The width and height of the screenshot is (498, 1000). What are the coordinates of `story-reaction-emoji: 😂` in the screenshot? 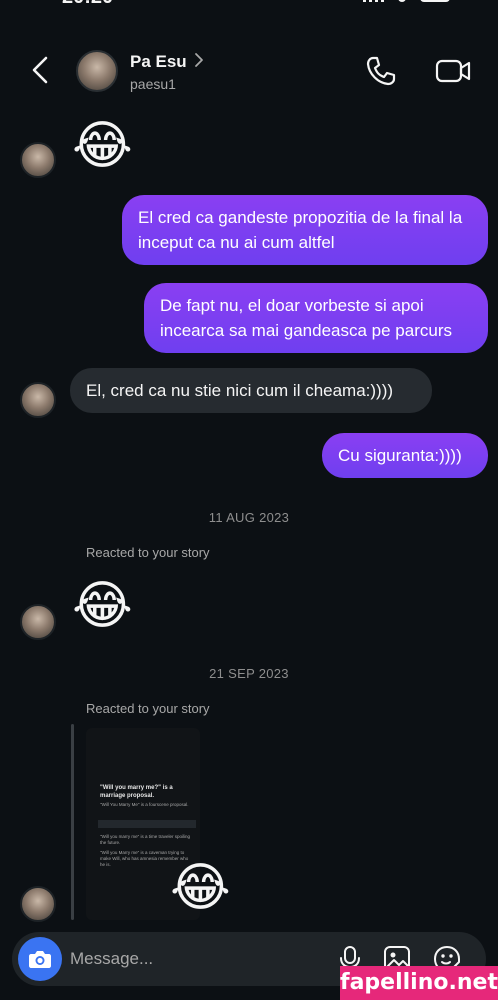 It's located at (200, 888).